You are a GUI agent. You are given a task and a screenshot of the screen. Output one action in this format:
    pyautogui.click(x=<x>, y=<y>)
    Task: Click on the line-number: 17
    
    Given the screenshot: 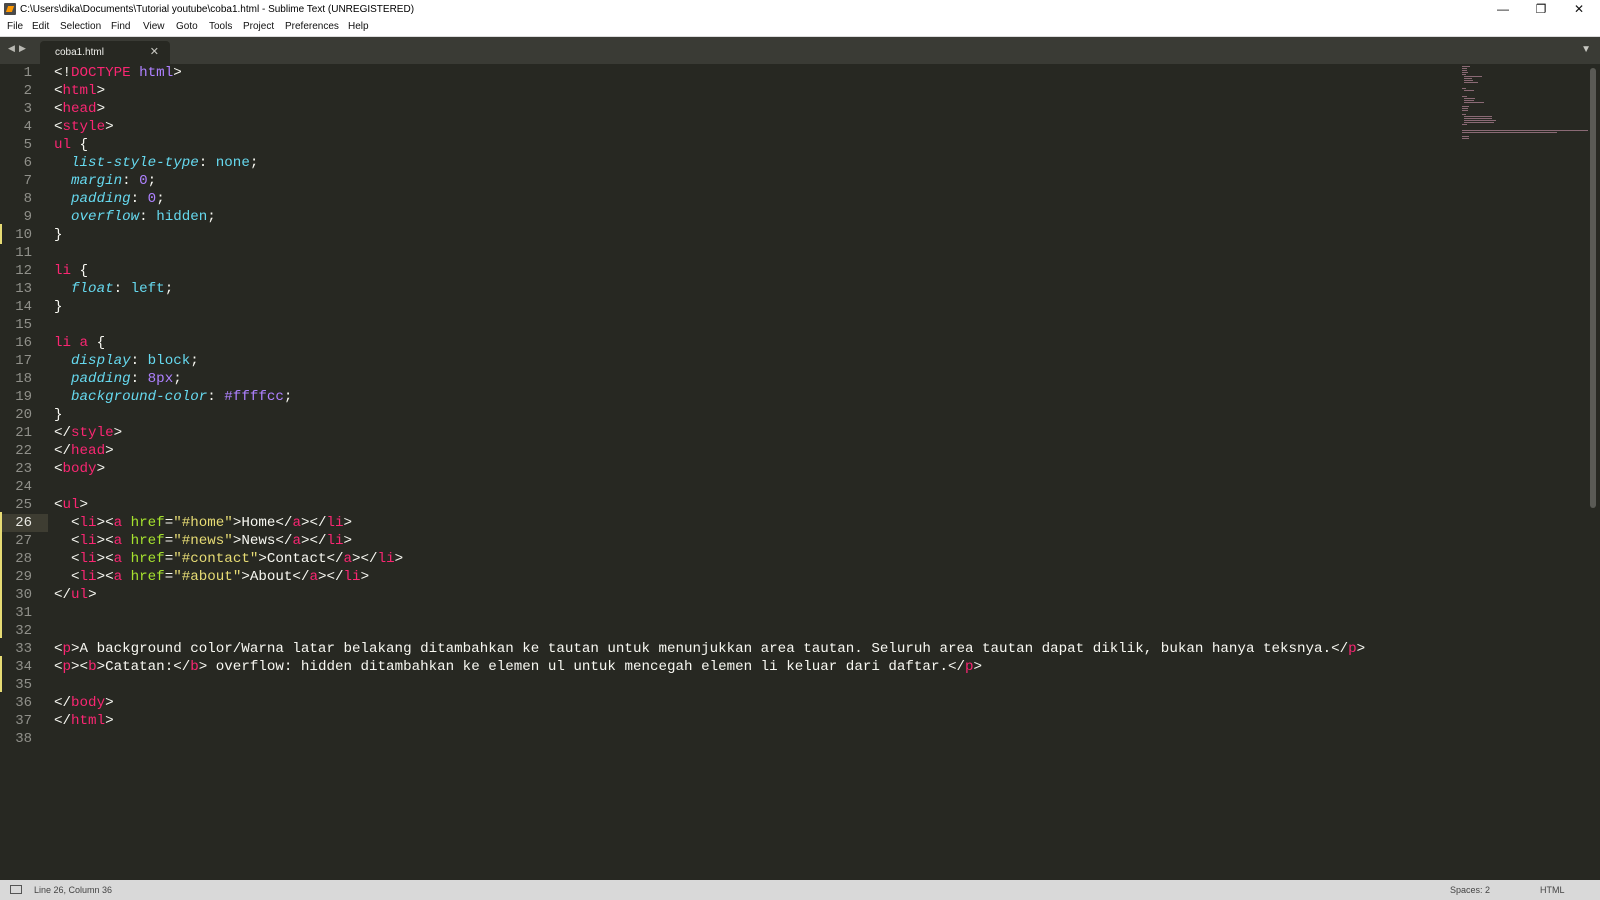 What is the action you would take?
    pyautogui.click(x=23, y=361)
    